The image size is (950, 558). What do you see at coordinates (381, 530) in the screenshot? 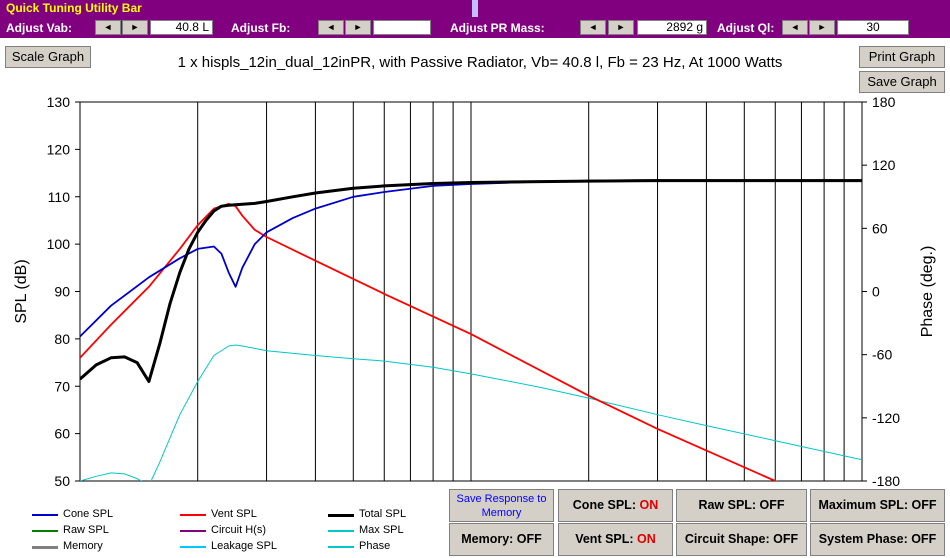
I see `legend-label: Max SPL` at bounding box center [381, 530].